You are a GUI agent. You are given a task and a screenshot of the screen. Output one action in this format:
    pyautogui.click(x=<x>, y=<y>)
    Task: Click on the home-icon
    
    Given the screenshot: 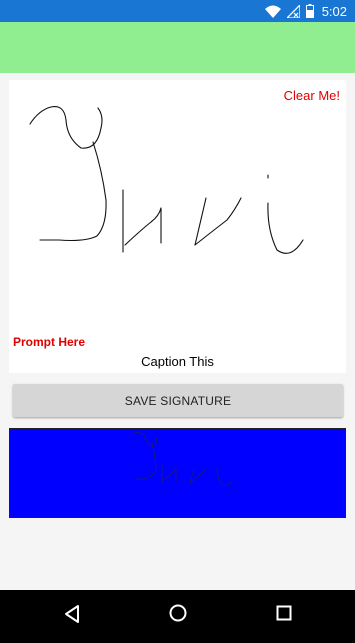 What is the action you would take?
    pyautogui.click(x=178, y=615)
    